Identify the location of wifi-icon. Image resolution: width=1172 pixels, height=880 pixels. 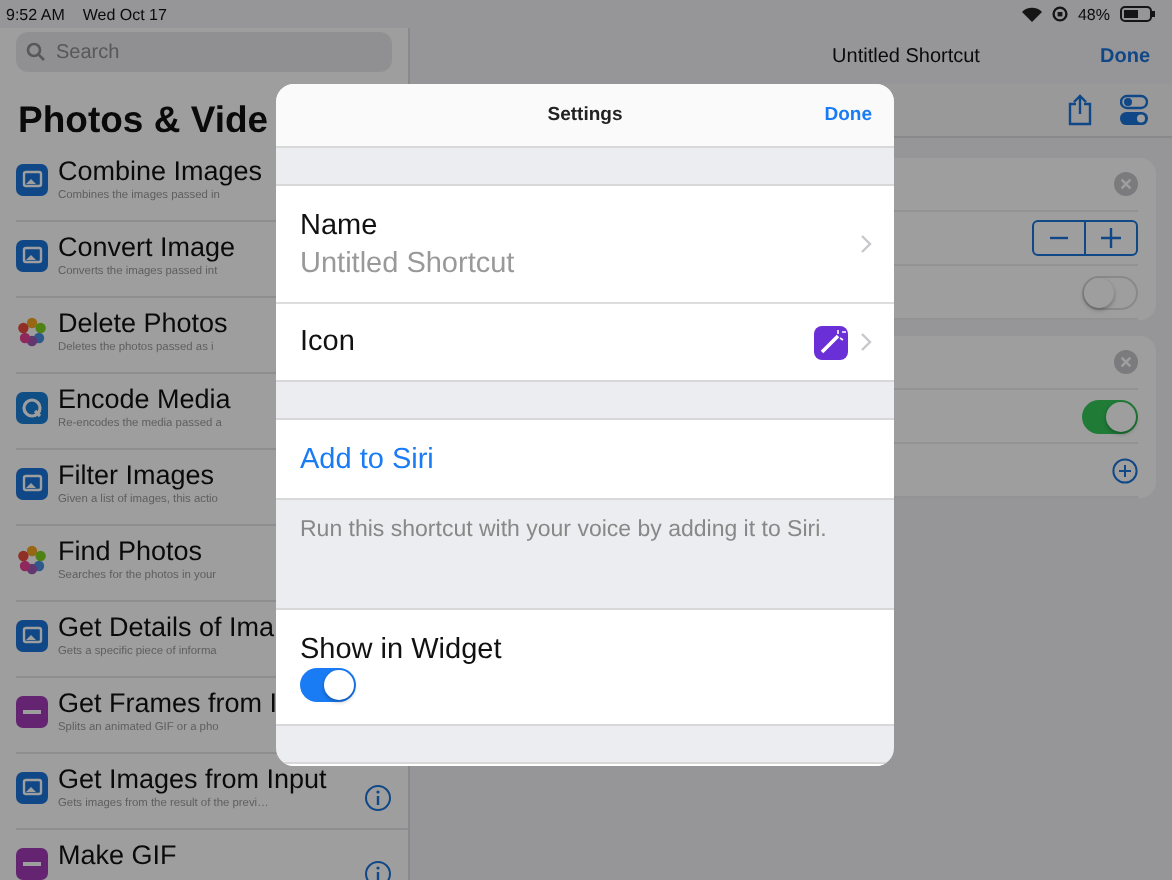
(1031, 14).